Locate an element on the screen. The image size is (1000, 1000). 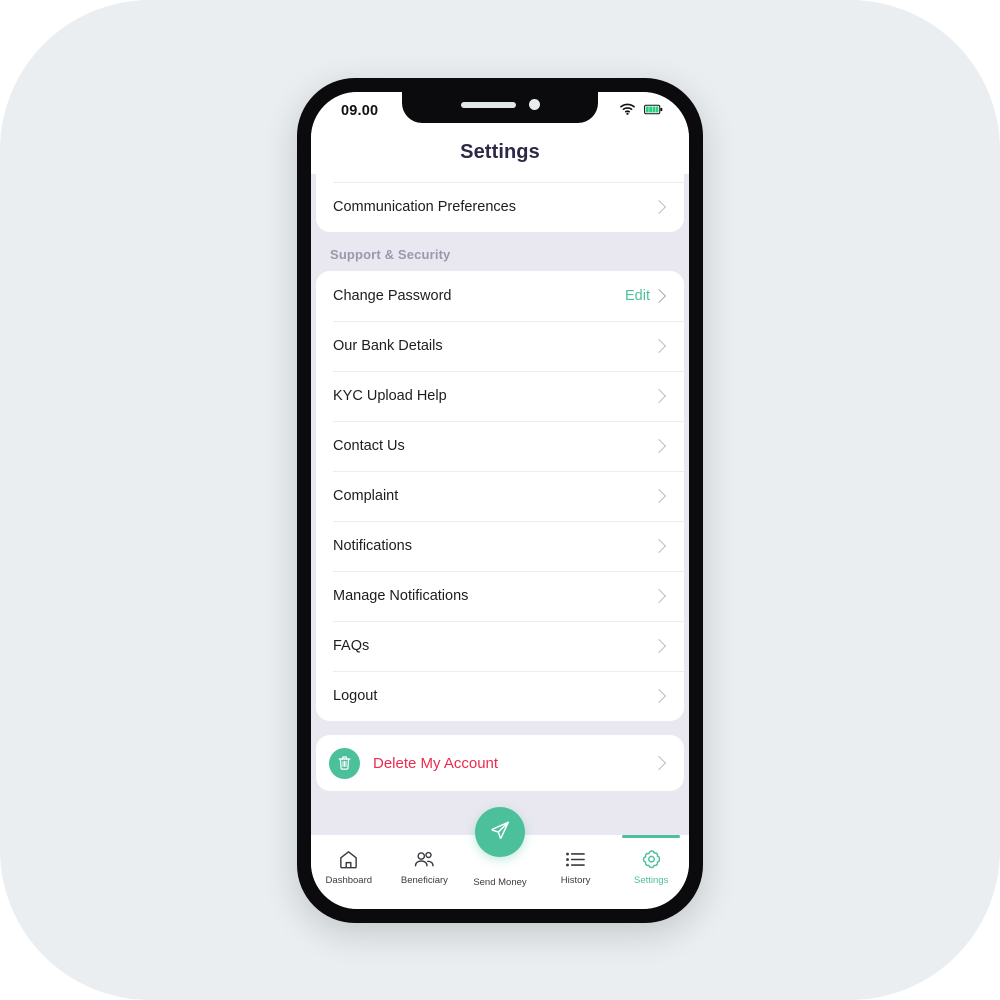
active-tab-indicator is located at coordinates (651, 836).